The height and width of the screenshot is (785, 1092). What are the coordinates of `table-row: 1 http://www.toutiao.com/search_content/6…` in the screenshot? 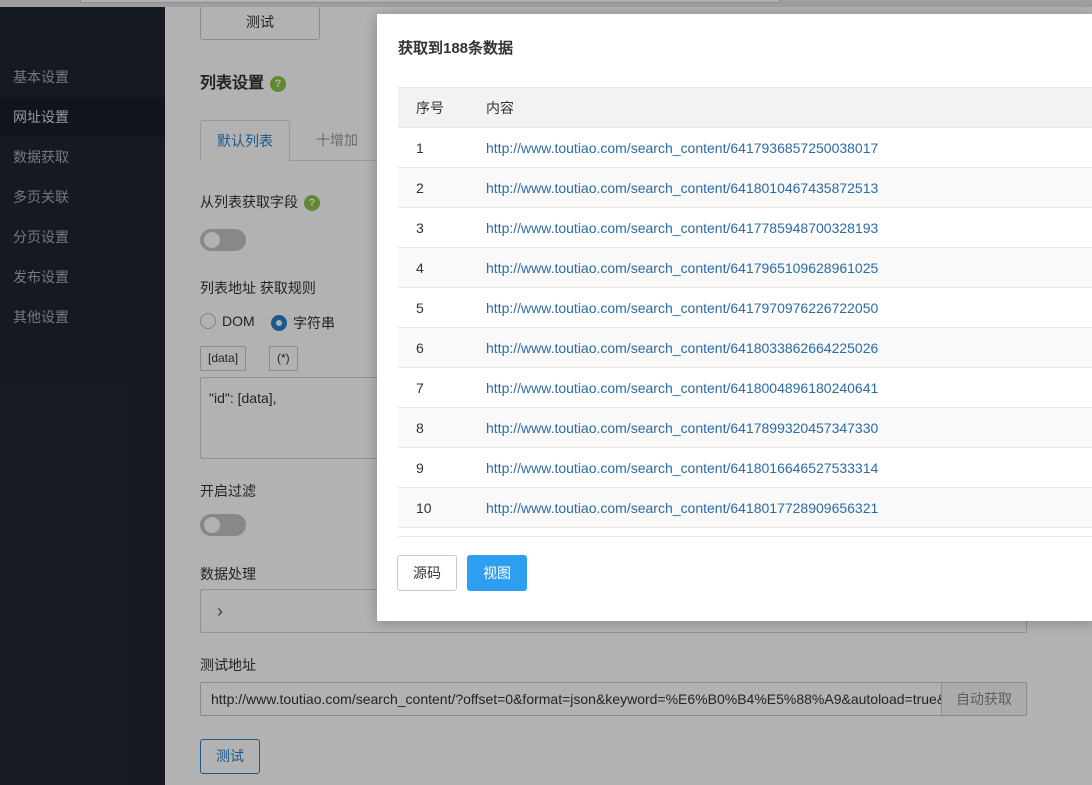 It's located at (745, 147).